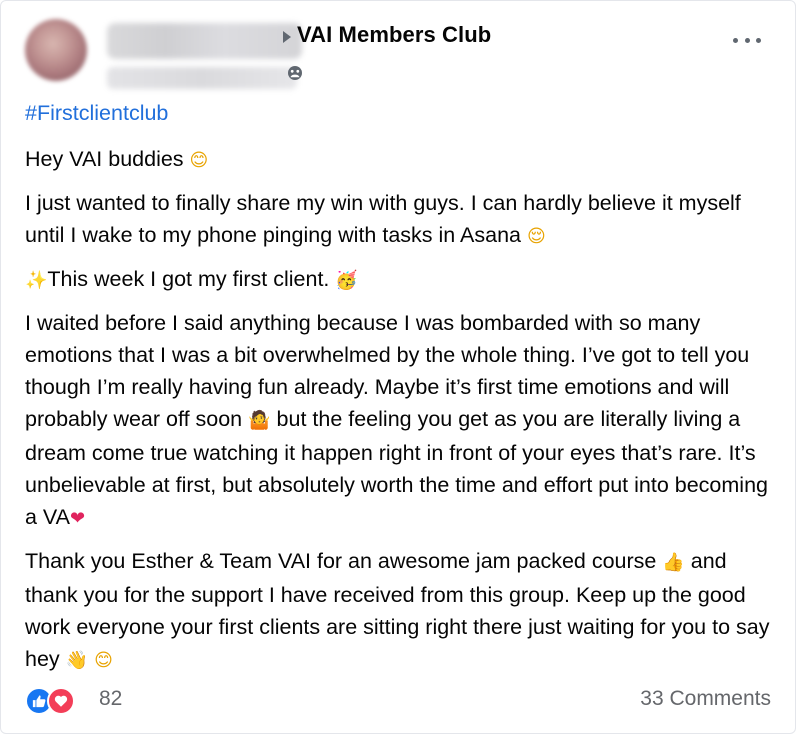 This screenshot has width=796, height=734. Describe the element at coordinates (401, 280) in the screenshot. I see `post-paragraph: ✨This week I got my first client. 🥳` at that location.